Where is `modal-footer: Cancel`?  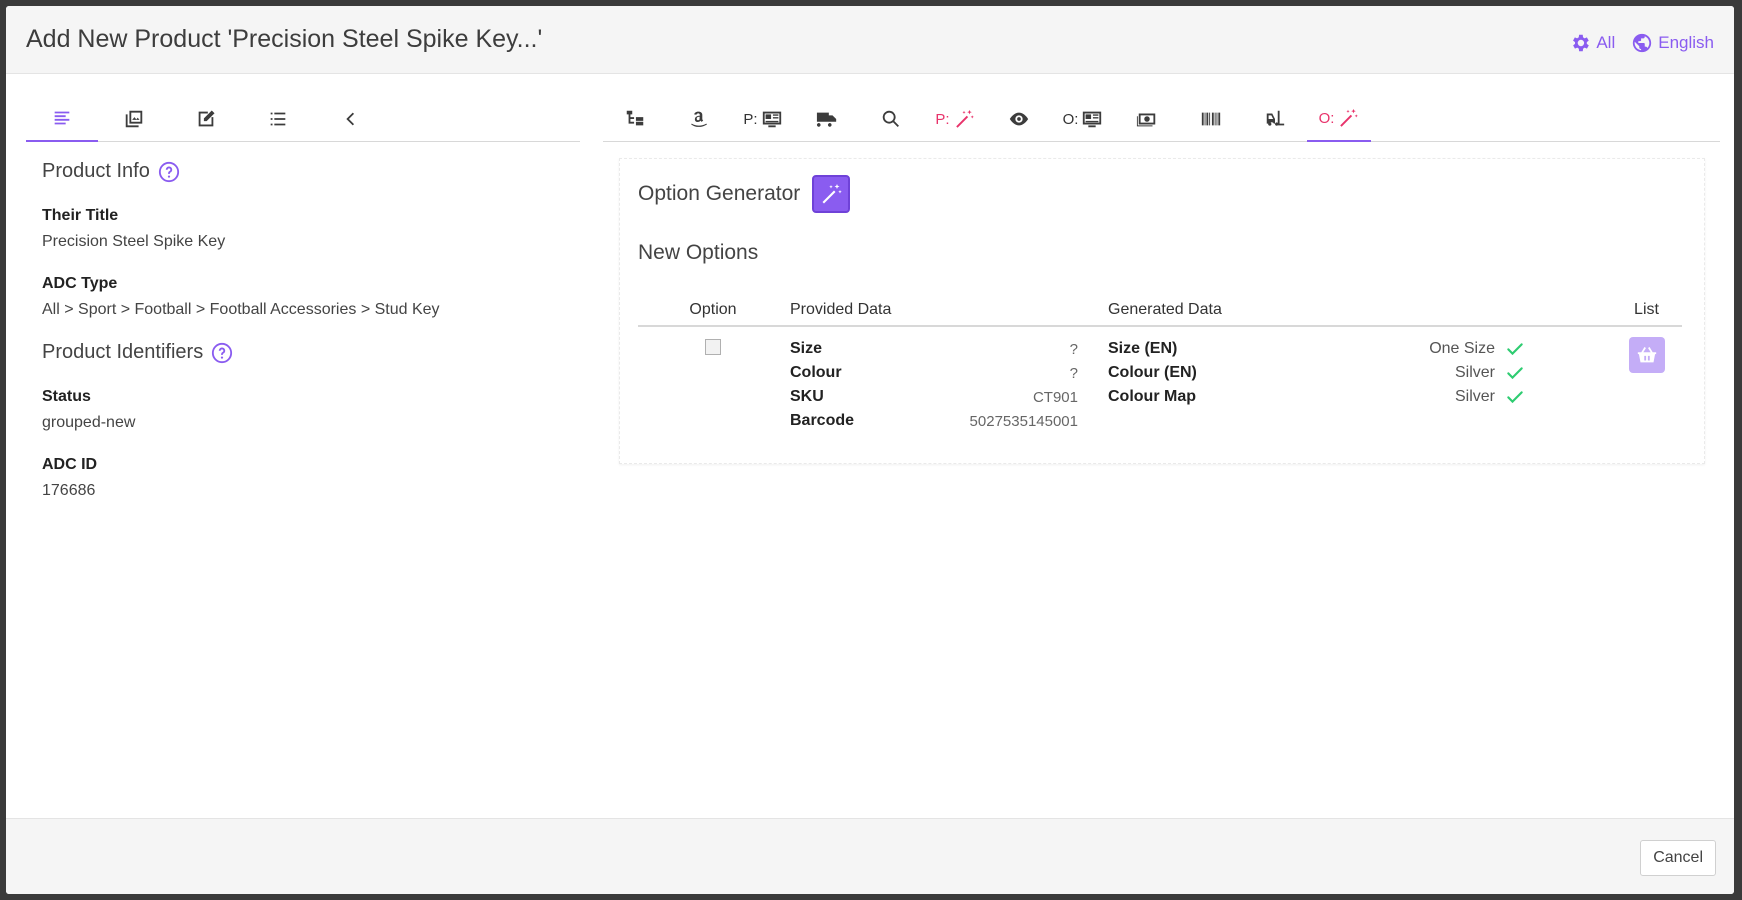
modal-footer: Cancel is located at coordinates (870, 856).